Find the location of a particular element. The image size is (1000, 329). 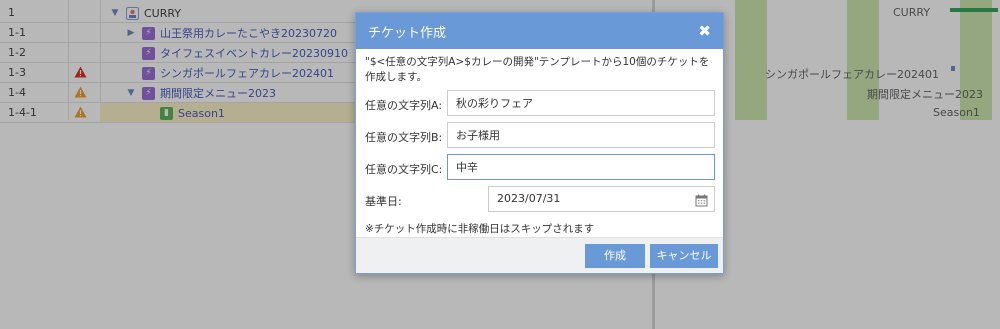

field-row-b: 任意の文字列B: is located at coordinates (540, 137).